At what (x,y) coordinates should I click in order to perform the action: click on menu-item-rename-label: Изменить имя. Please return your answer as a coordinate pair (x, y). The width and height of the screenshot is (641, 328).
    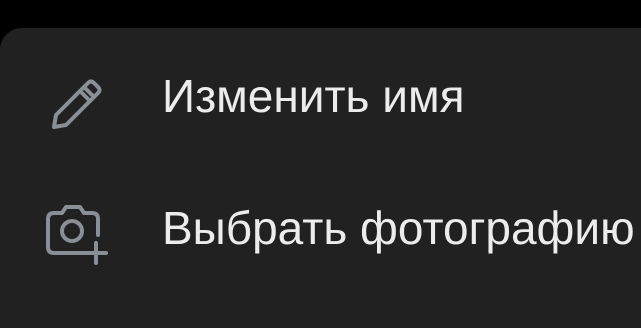
    Looking at the image, I should click on (313, 96).